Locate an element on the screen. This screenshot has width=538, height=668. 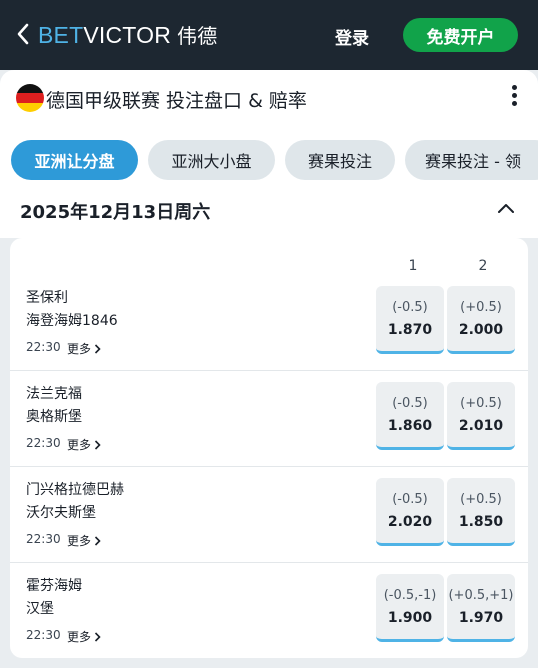
odds-price: 2.020 is located at coordinates (410, 522).